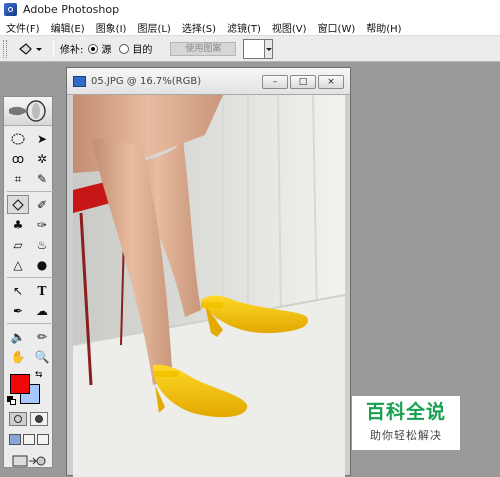 The width and height of the screenshot is (500, 477). What do you see at coordinates (10, 9) in the screenshot?
I see `photoshop-app-icon` at bounding box center [10, 9].